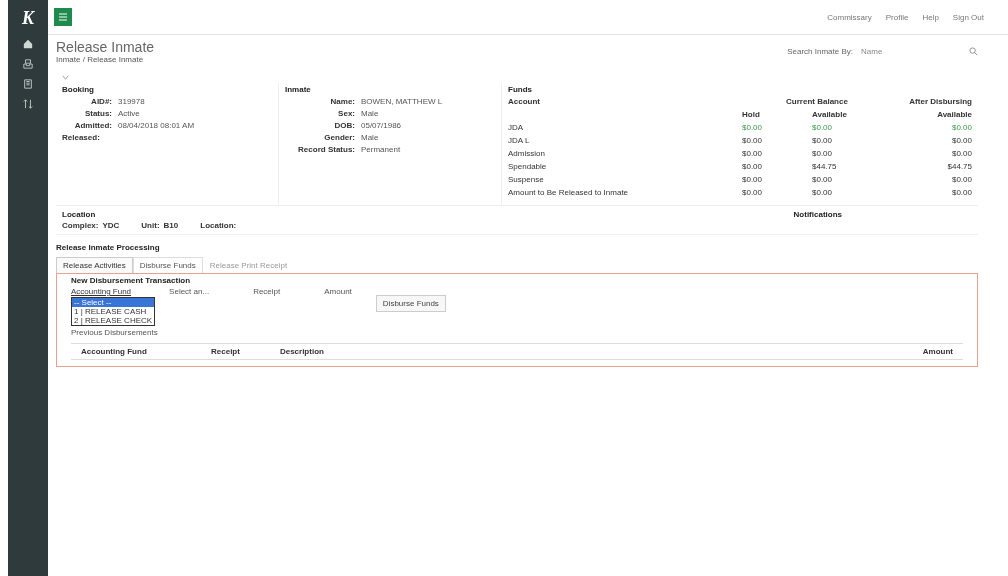 This screenshot has width=1008, height=576. What do you see at coordinates (267, 291) in the screenshot?
I see `field-label: Receipt` at bounding box center [267, 291].